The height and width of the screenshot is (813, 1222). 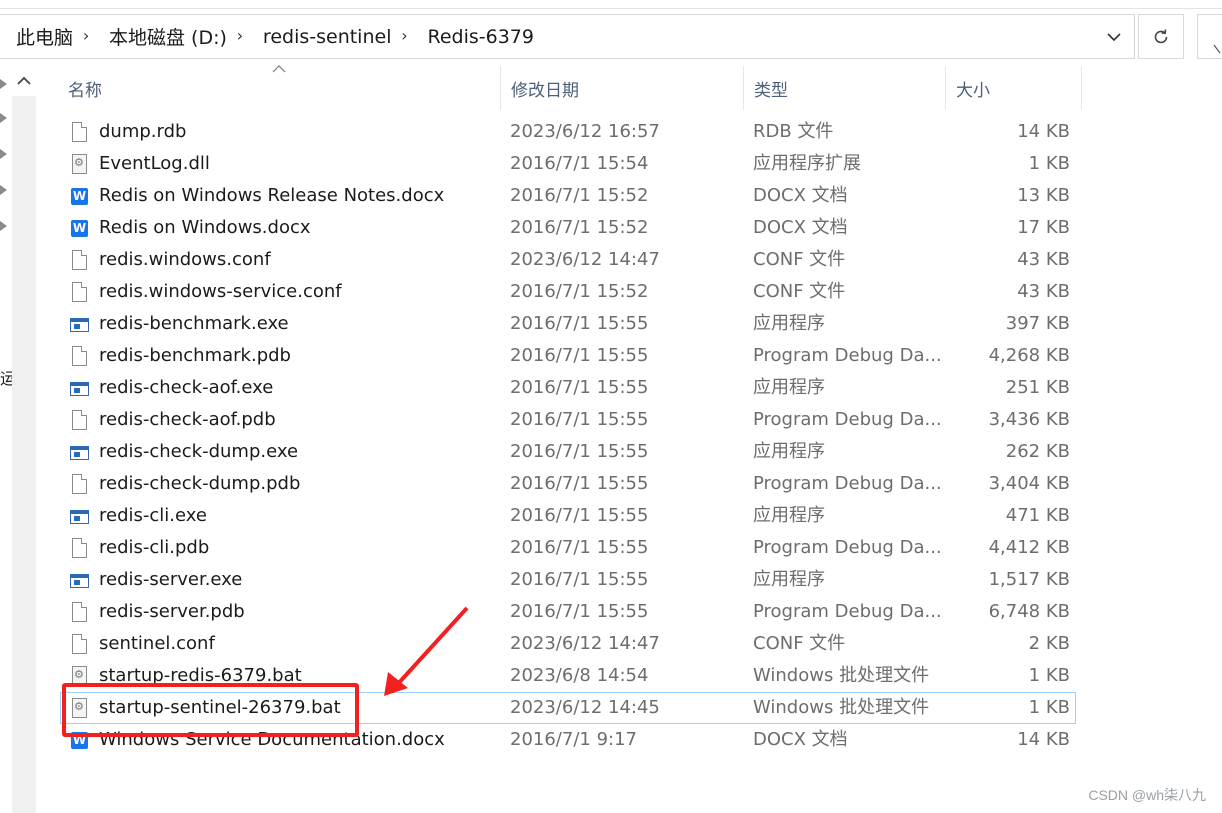 What do you see at coordinates (1029, 355) in the screenshot?
I see `file-size: 4,268 KB` at bounding box center [1029, 355].